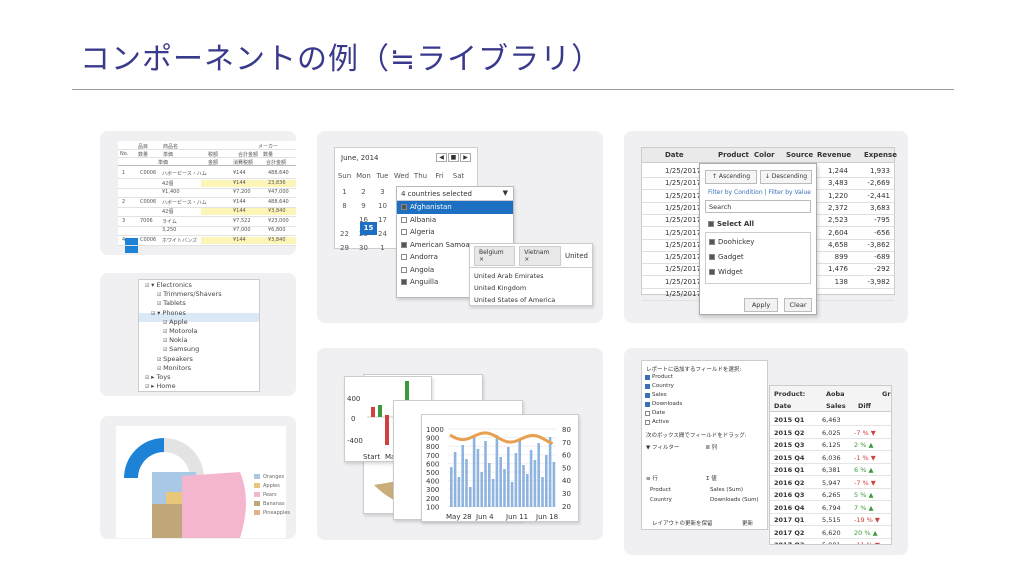  Describe the element at coordinates (758, 258) in the screenshot. I see `filter-value-list: Doohickey Gadget Widget` at that location.